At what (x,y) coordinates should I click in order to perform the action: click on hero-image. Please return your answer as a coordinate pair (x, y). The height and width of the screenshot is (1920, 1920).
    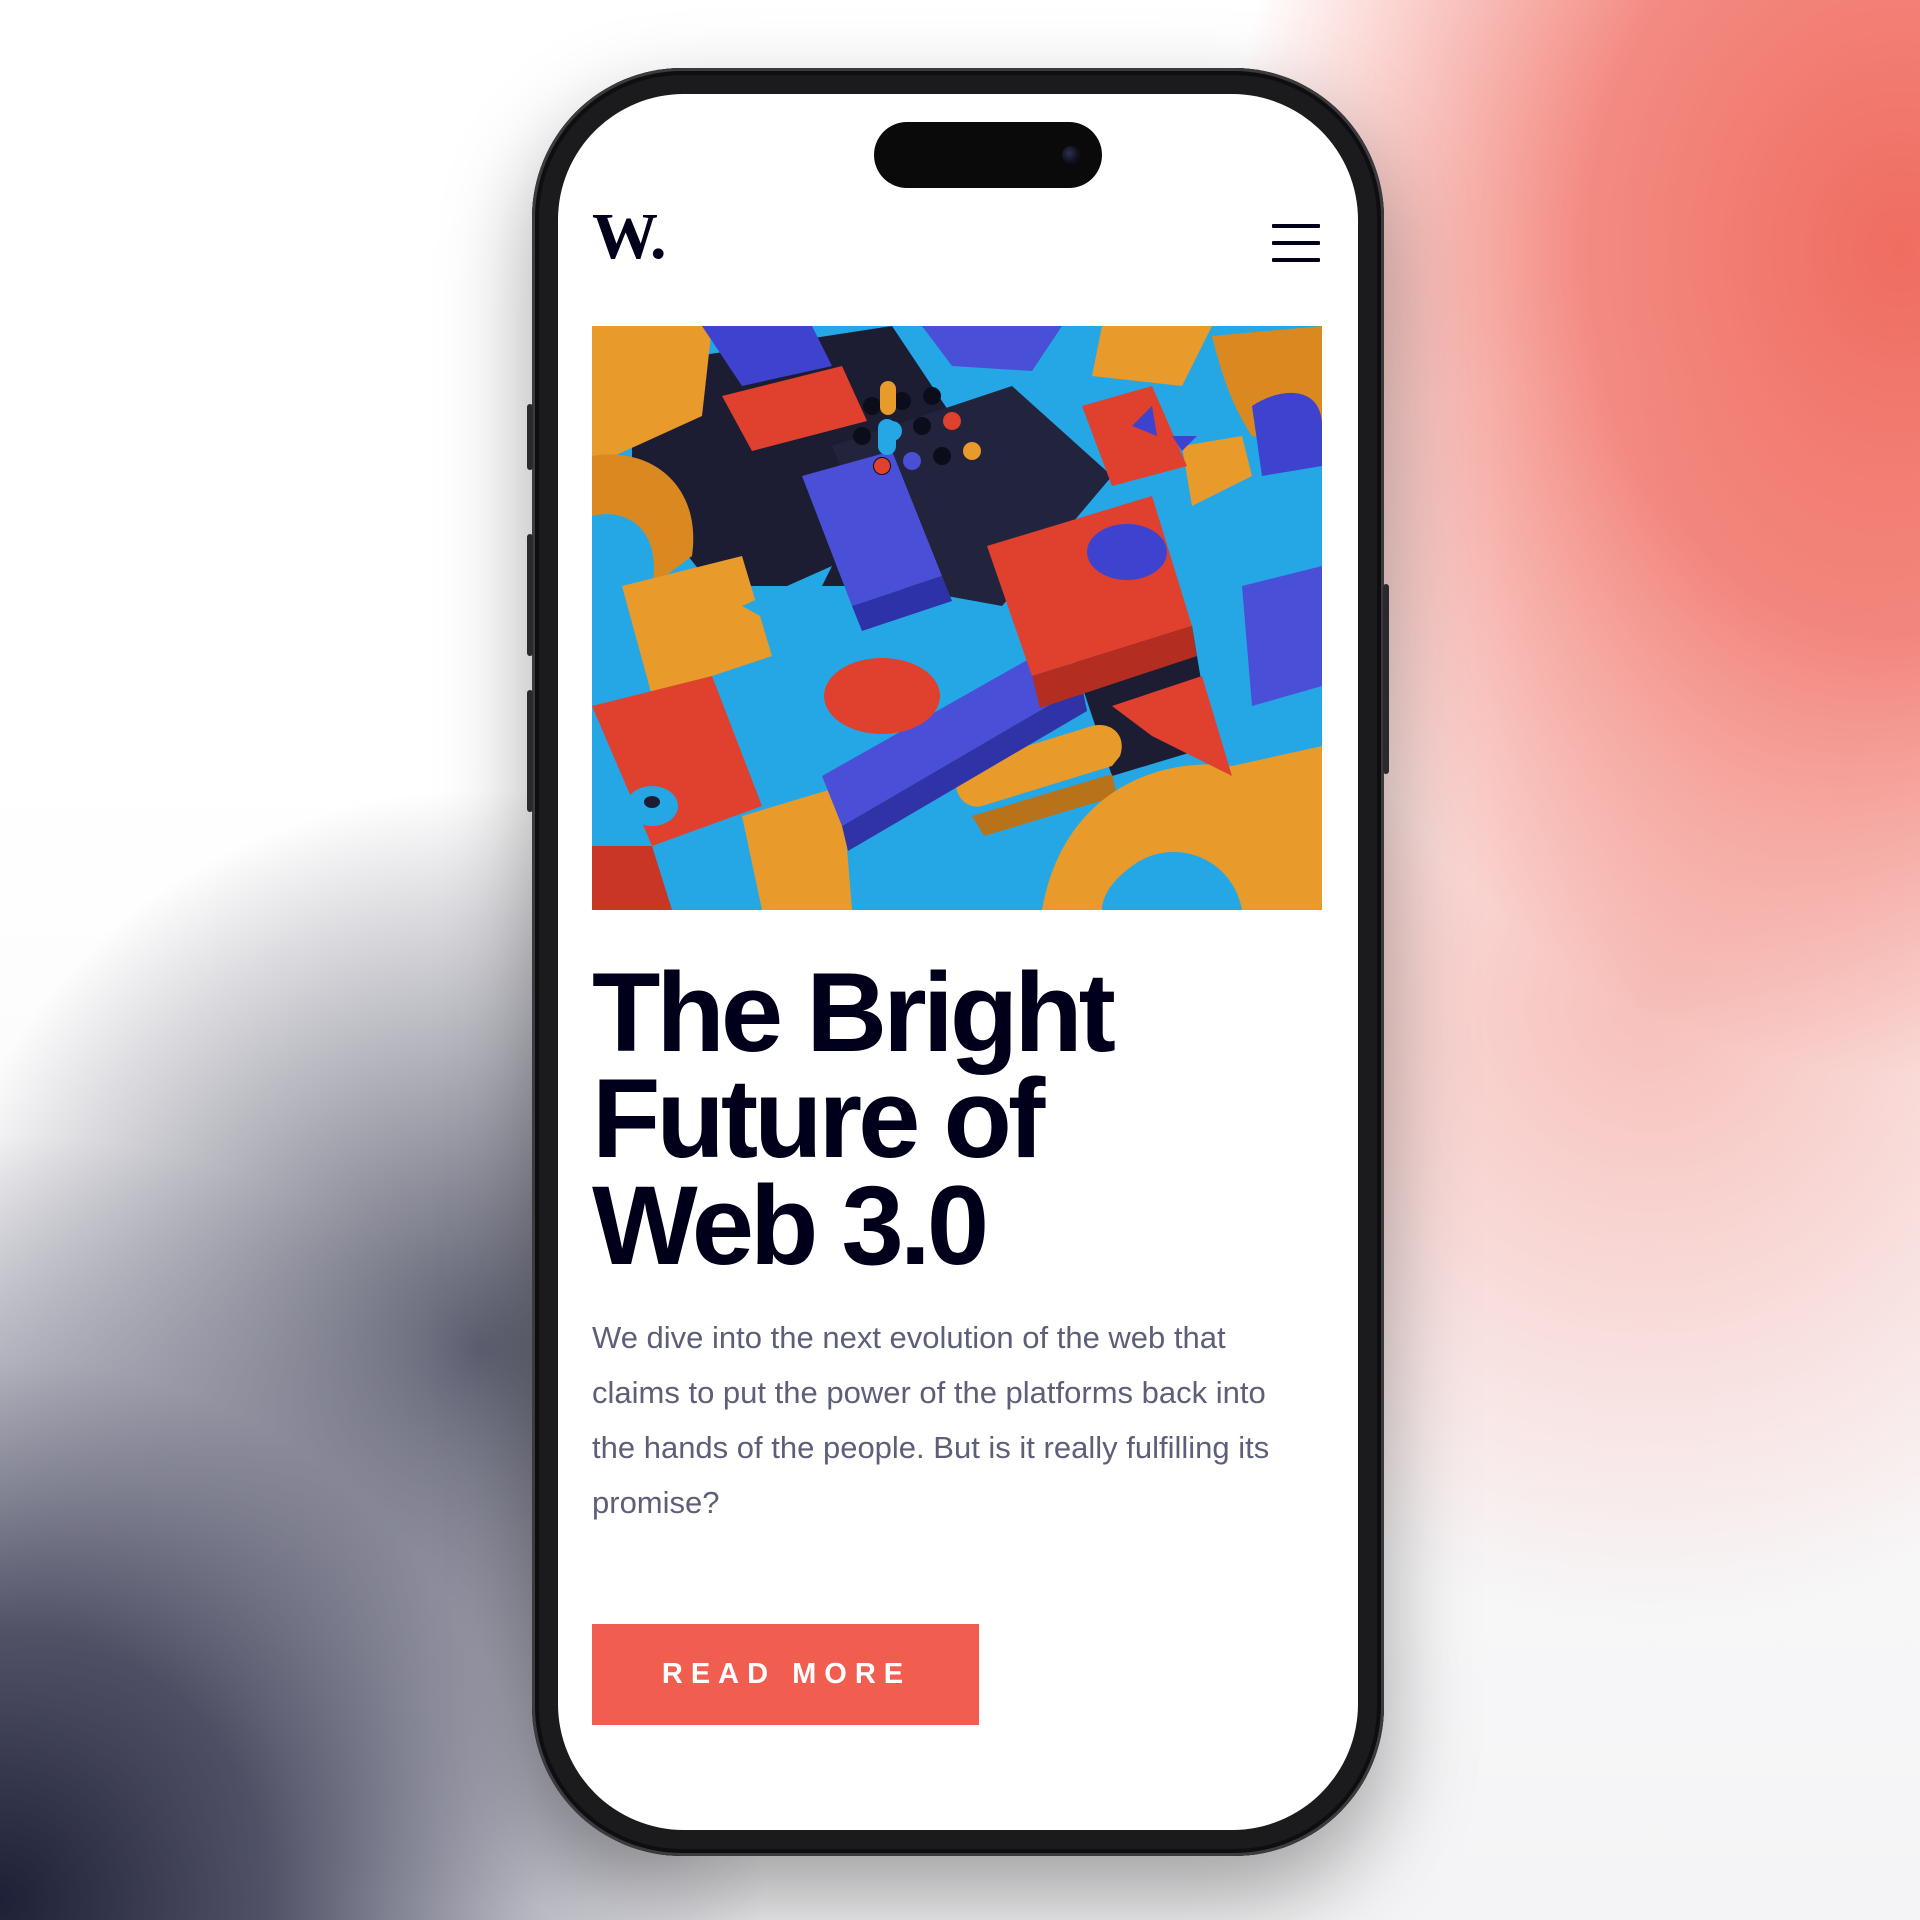
    Looking at the image, I should click on (957, 618).